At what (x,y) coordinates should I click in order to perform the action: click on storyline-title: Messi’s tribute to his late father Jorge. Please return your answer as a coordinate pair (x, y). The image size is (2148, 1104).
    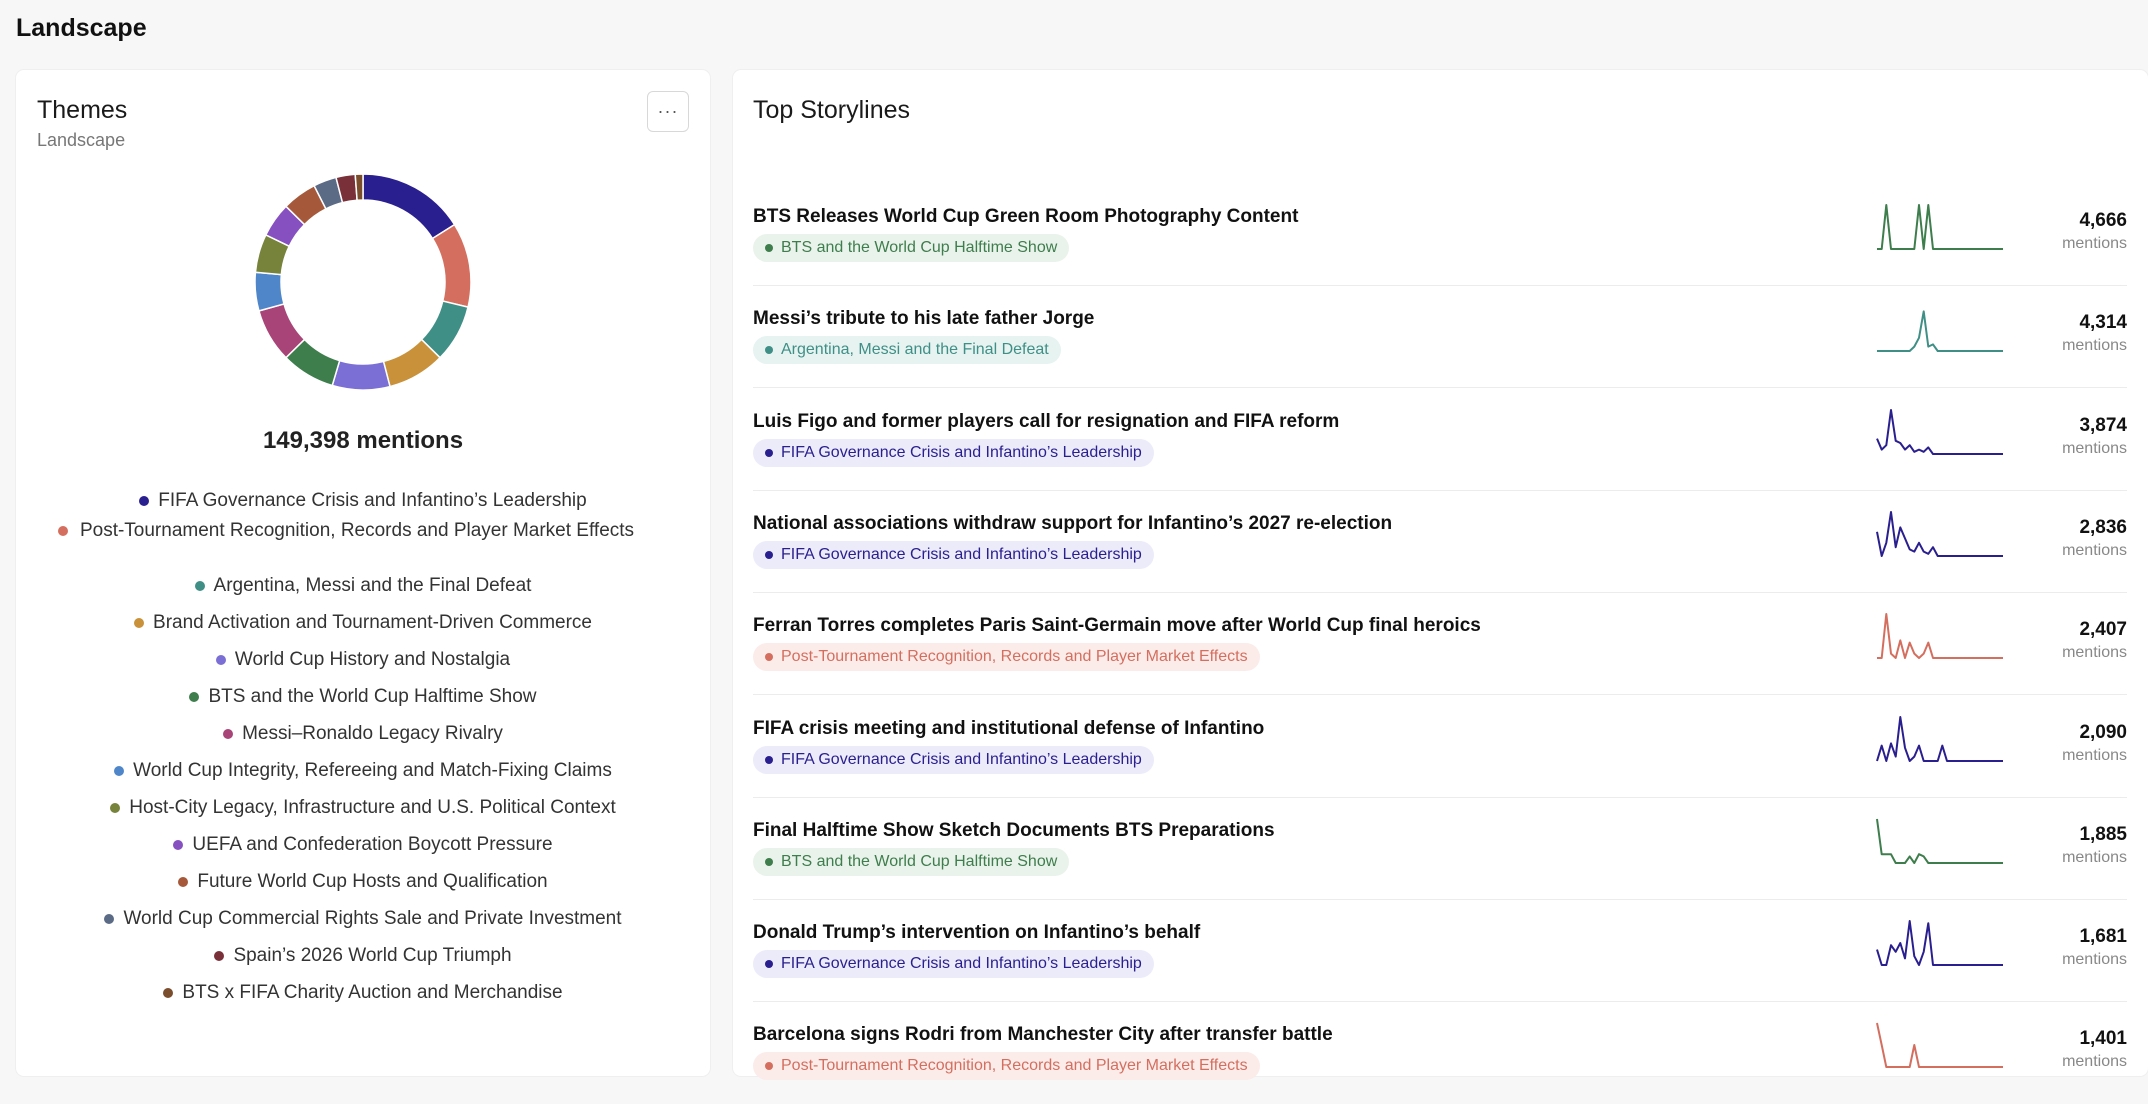
    Looking at the image, I should click on (923, 319).